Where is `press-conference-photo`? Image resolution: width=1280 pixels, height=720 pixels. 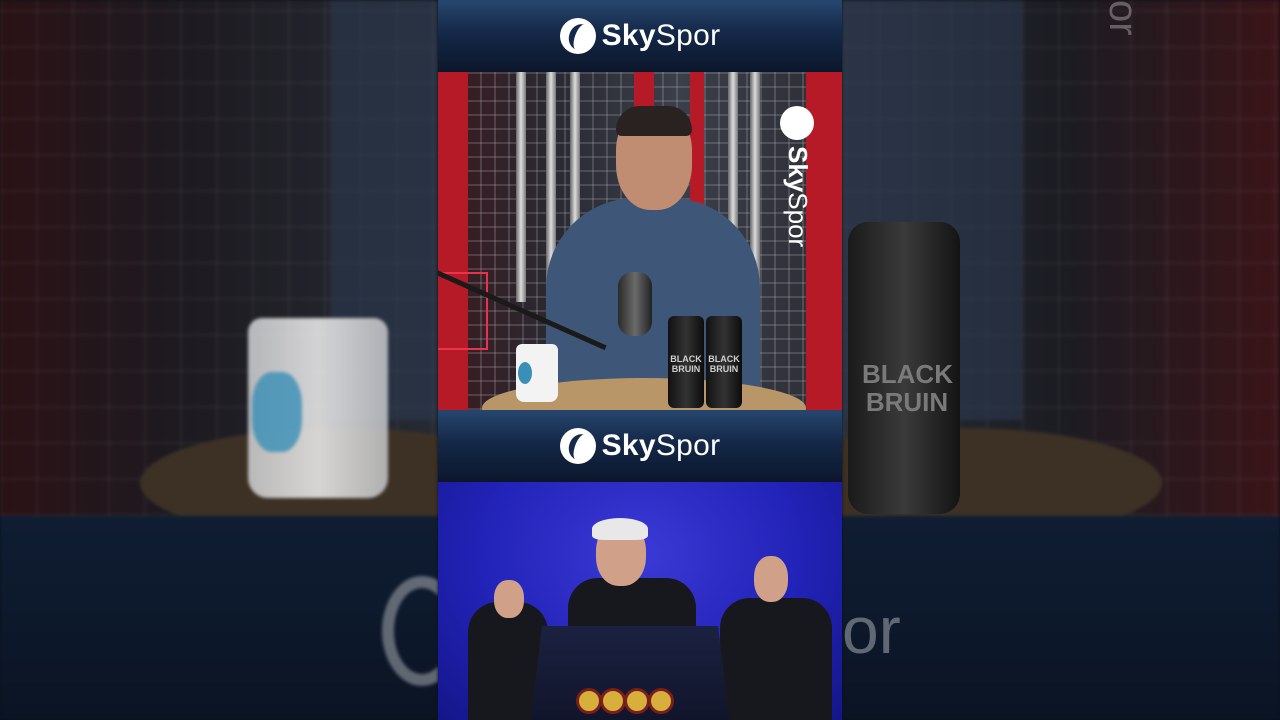 press-conference-photo is located at coordinates (640, 601).